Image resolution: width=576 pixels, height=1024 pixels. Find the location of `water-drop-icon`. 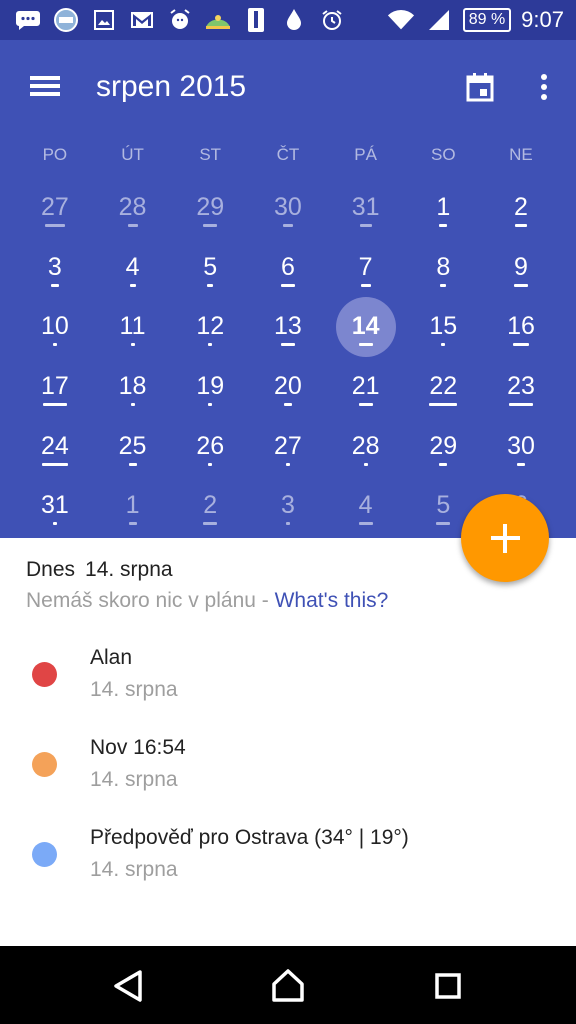

water-drop-icon is located at coordinates (294, 20).